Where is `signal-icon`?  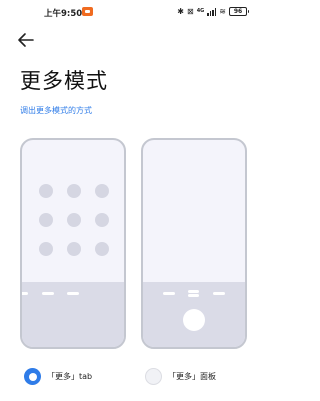 signal-icon is located at coordinates (212, 11).